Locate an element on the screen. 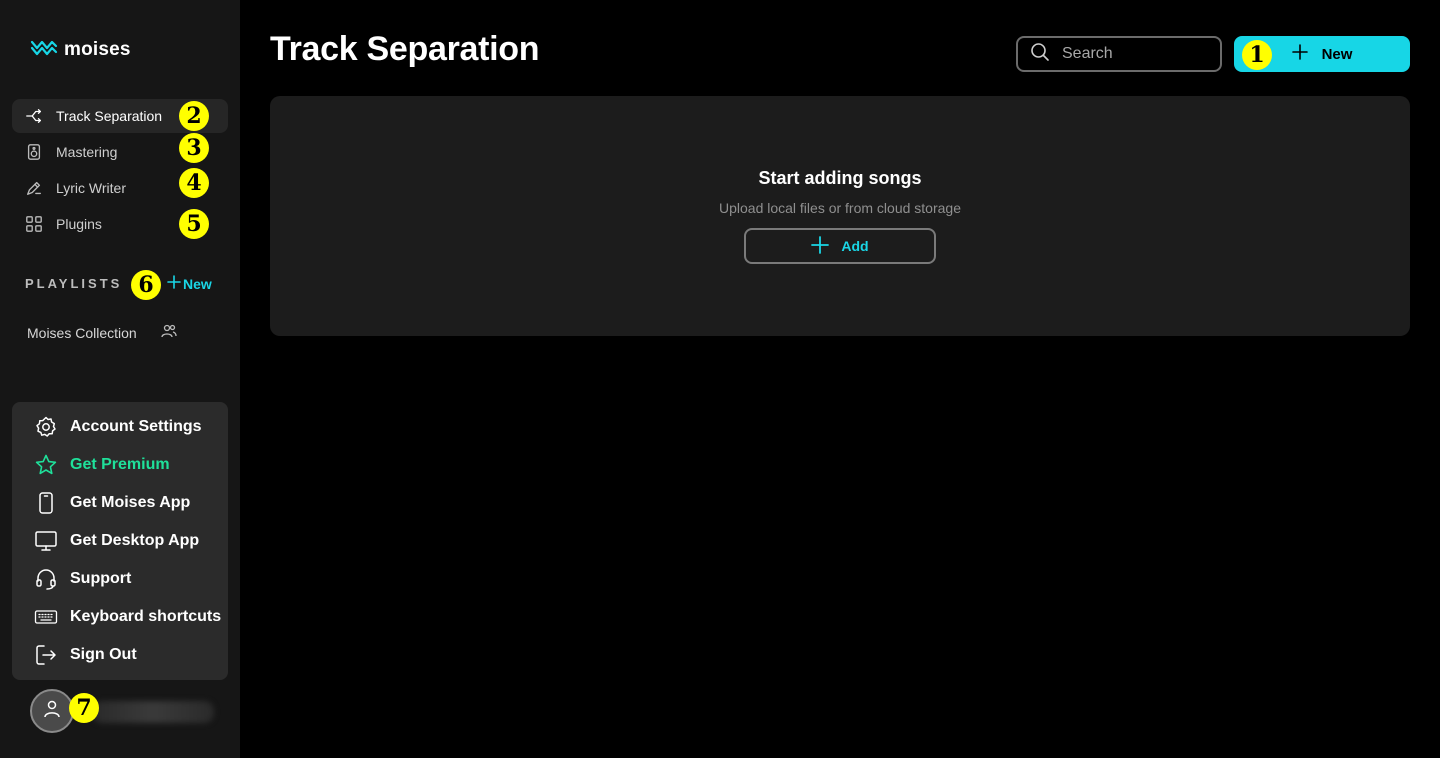  pen-icon is located at coordinates (34, 188).